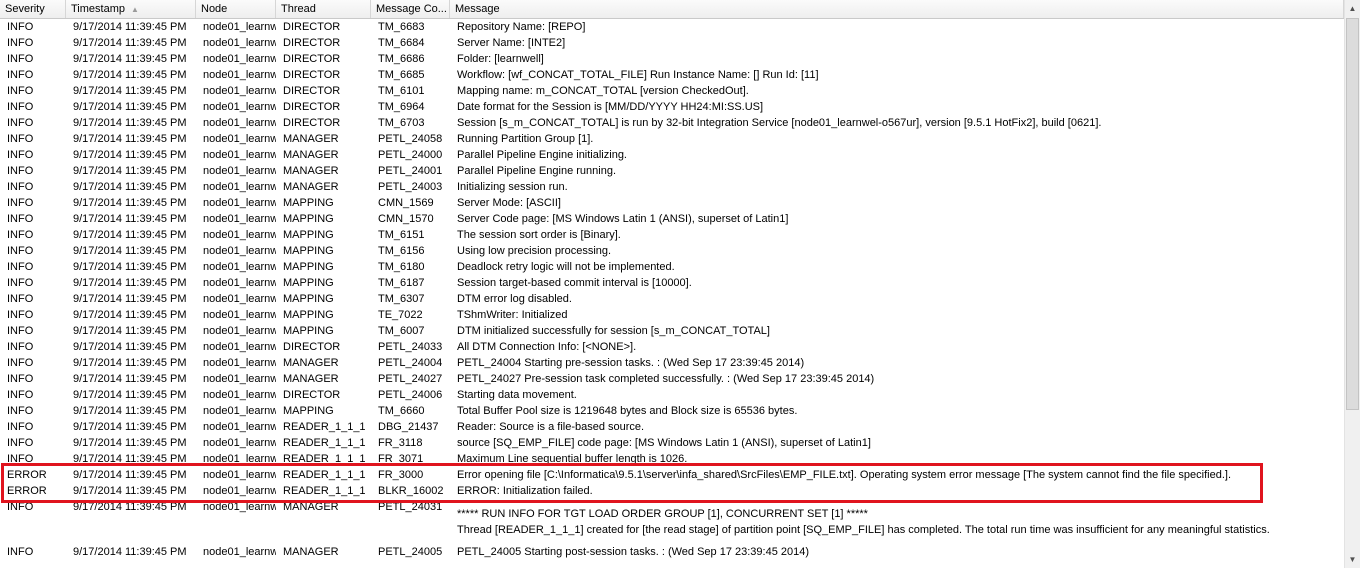 Image resolution: width=1360 pixels, height=568 pixels. What do you see at coordinates (410, 139) in the screenshot?
I see `message-code-cell: PETL_24058` at bounding box center [410, 139].